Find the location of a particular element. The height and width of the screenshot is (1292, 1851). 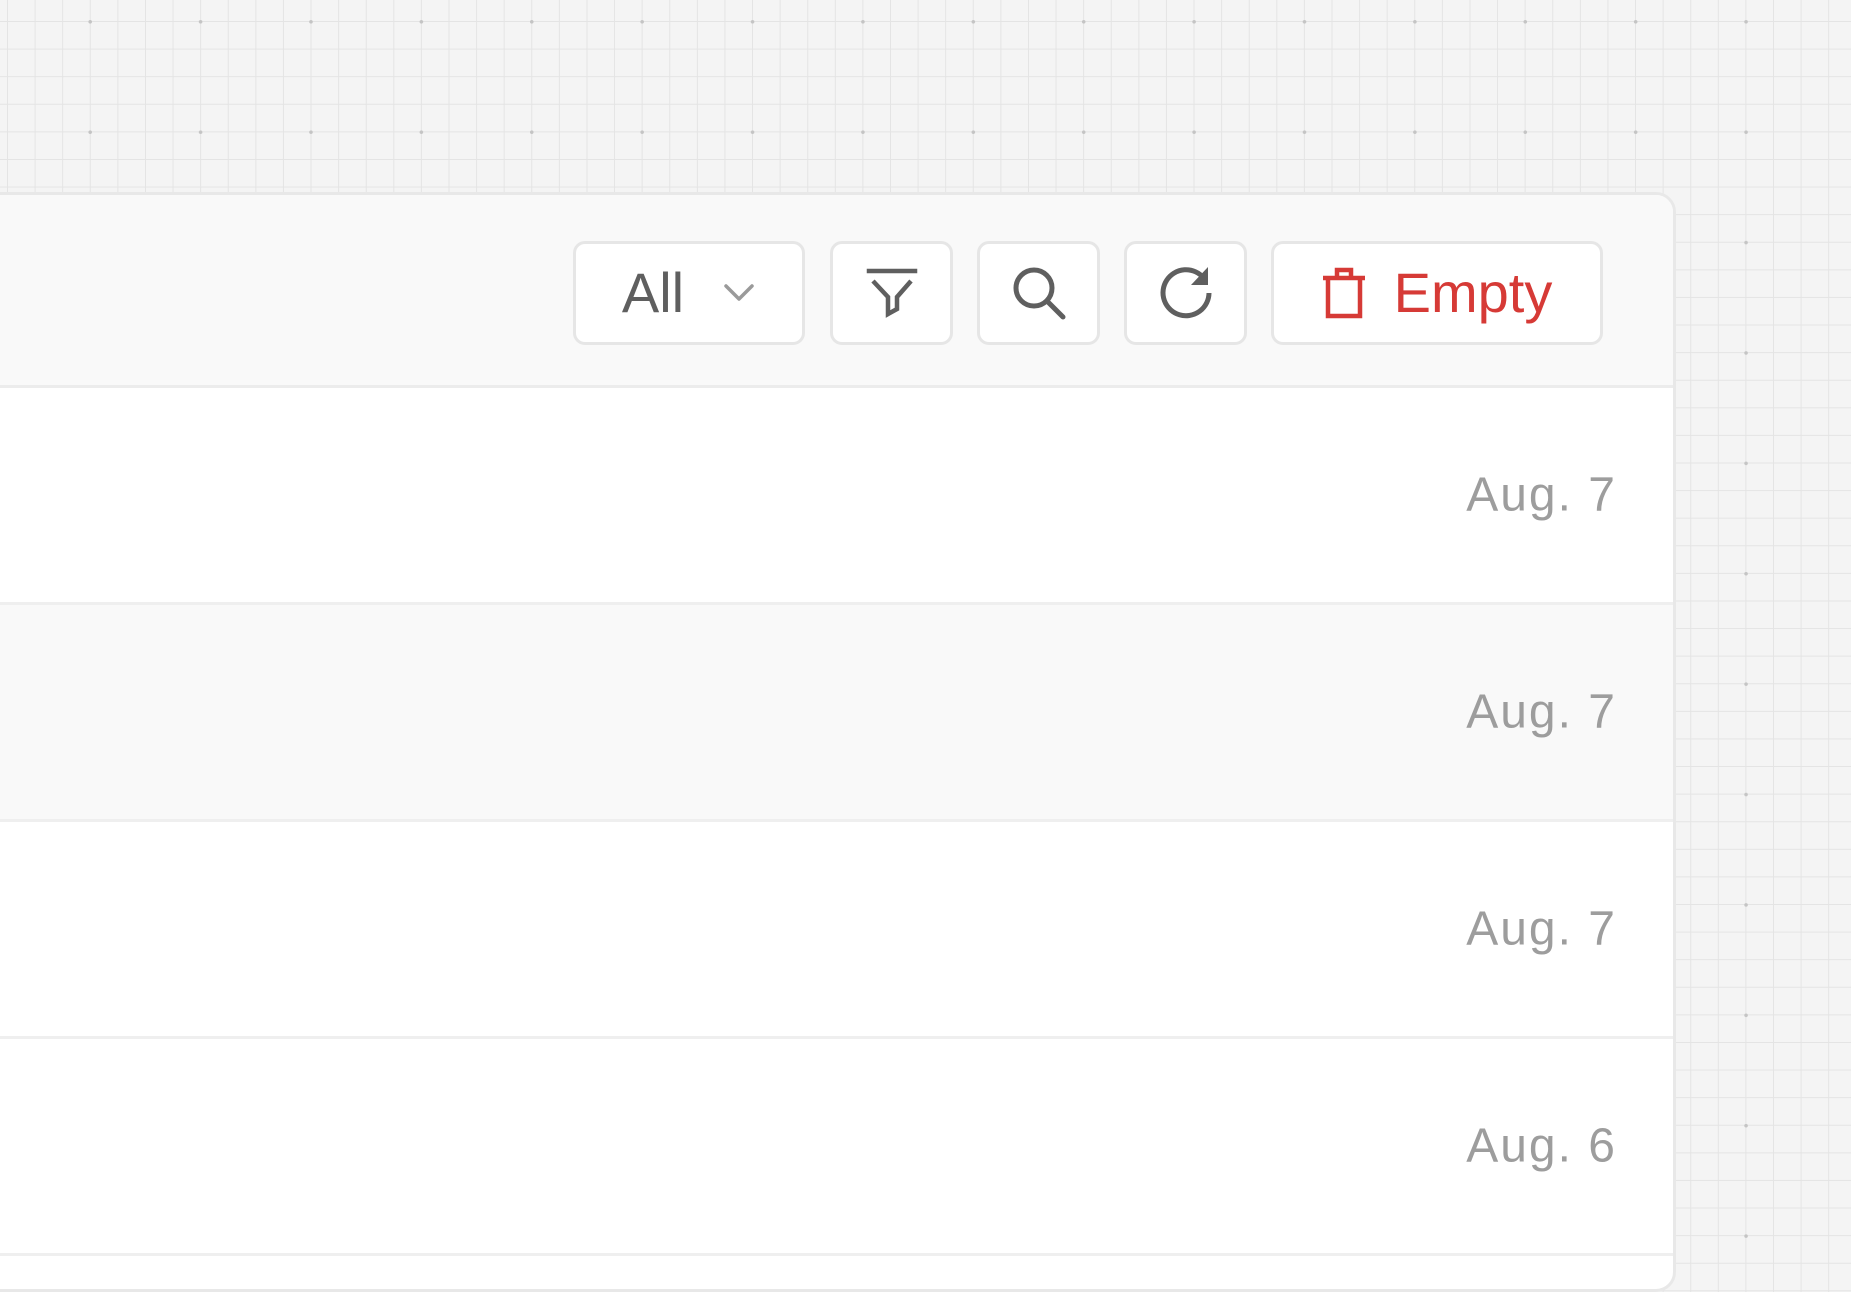

refresh-icon is located at coordinates (1186, 293).